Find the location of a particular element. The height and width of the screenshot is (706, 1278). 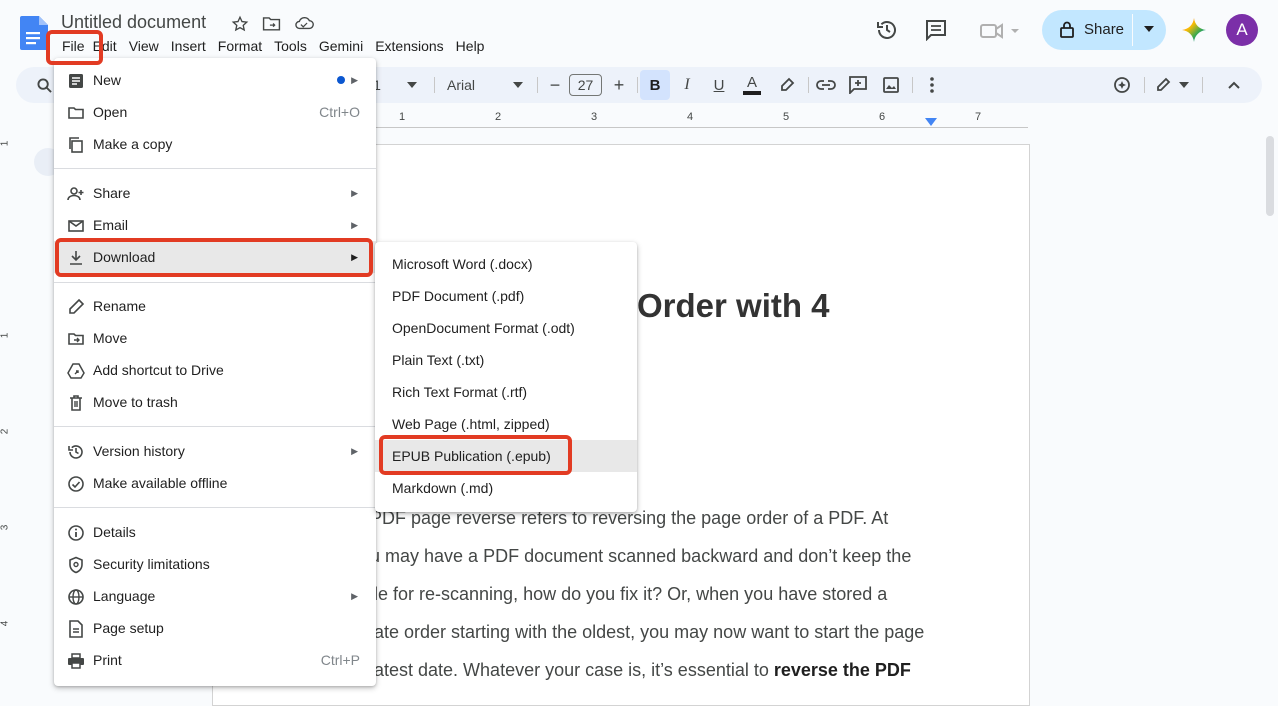

print-icon is located at coordinates (76, 661).